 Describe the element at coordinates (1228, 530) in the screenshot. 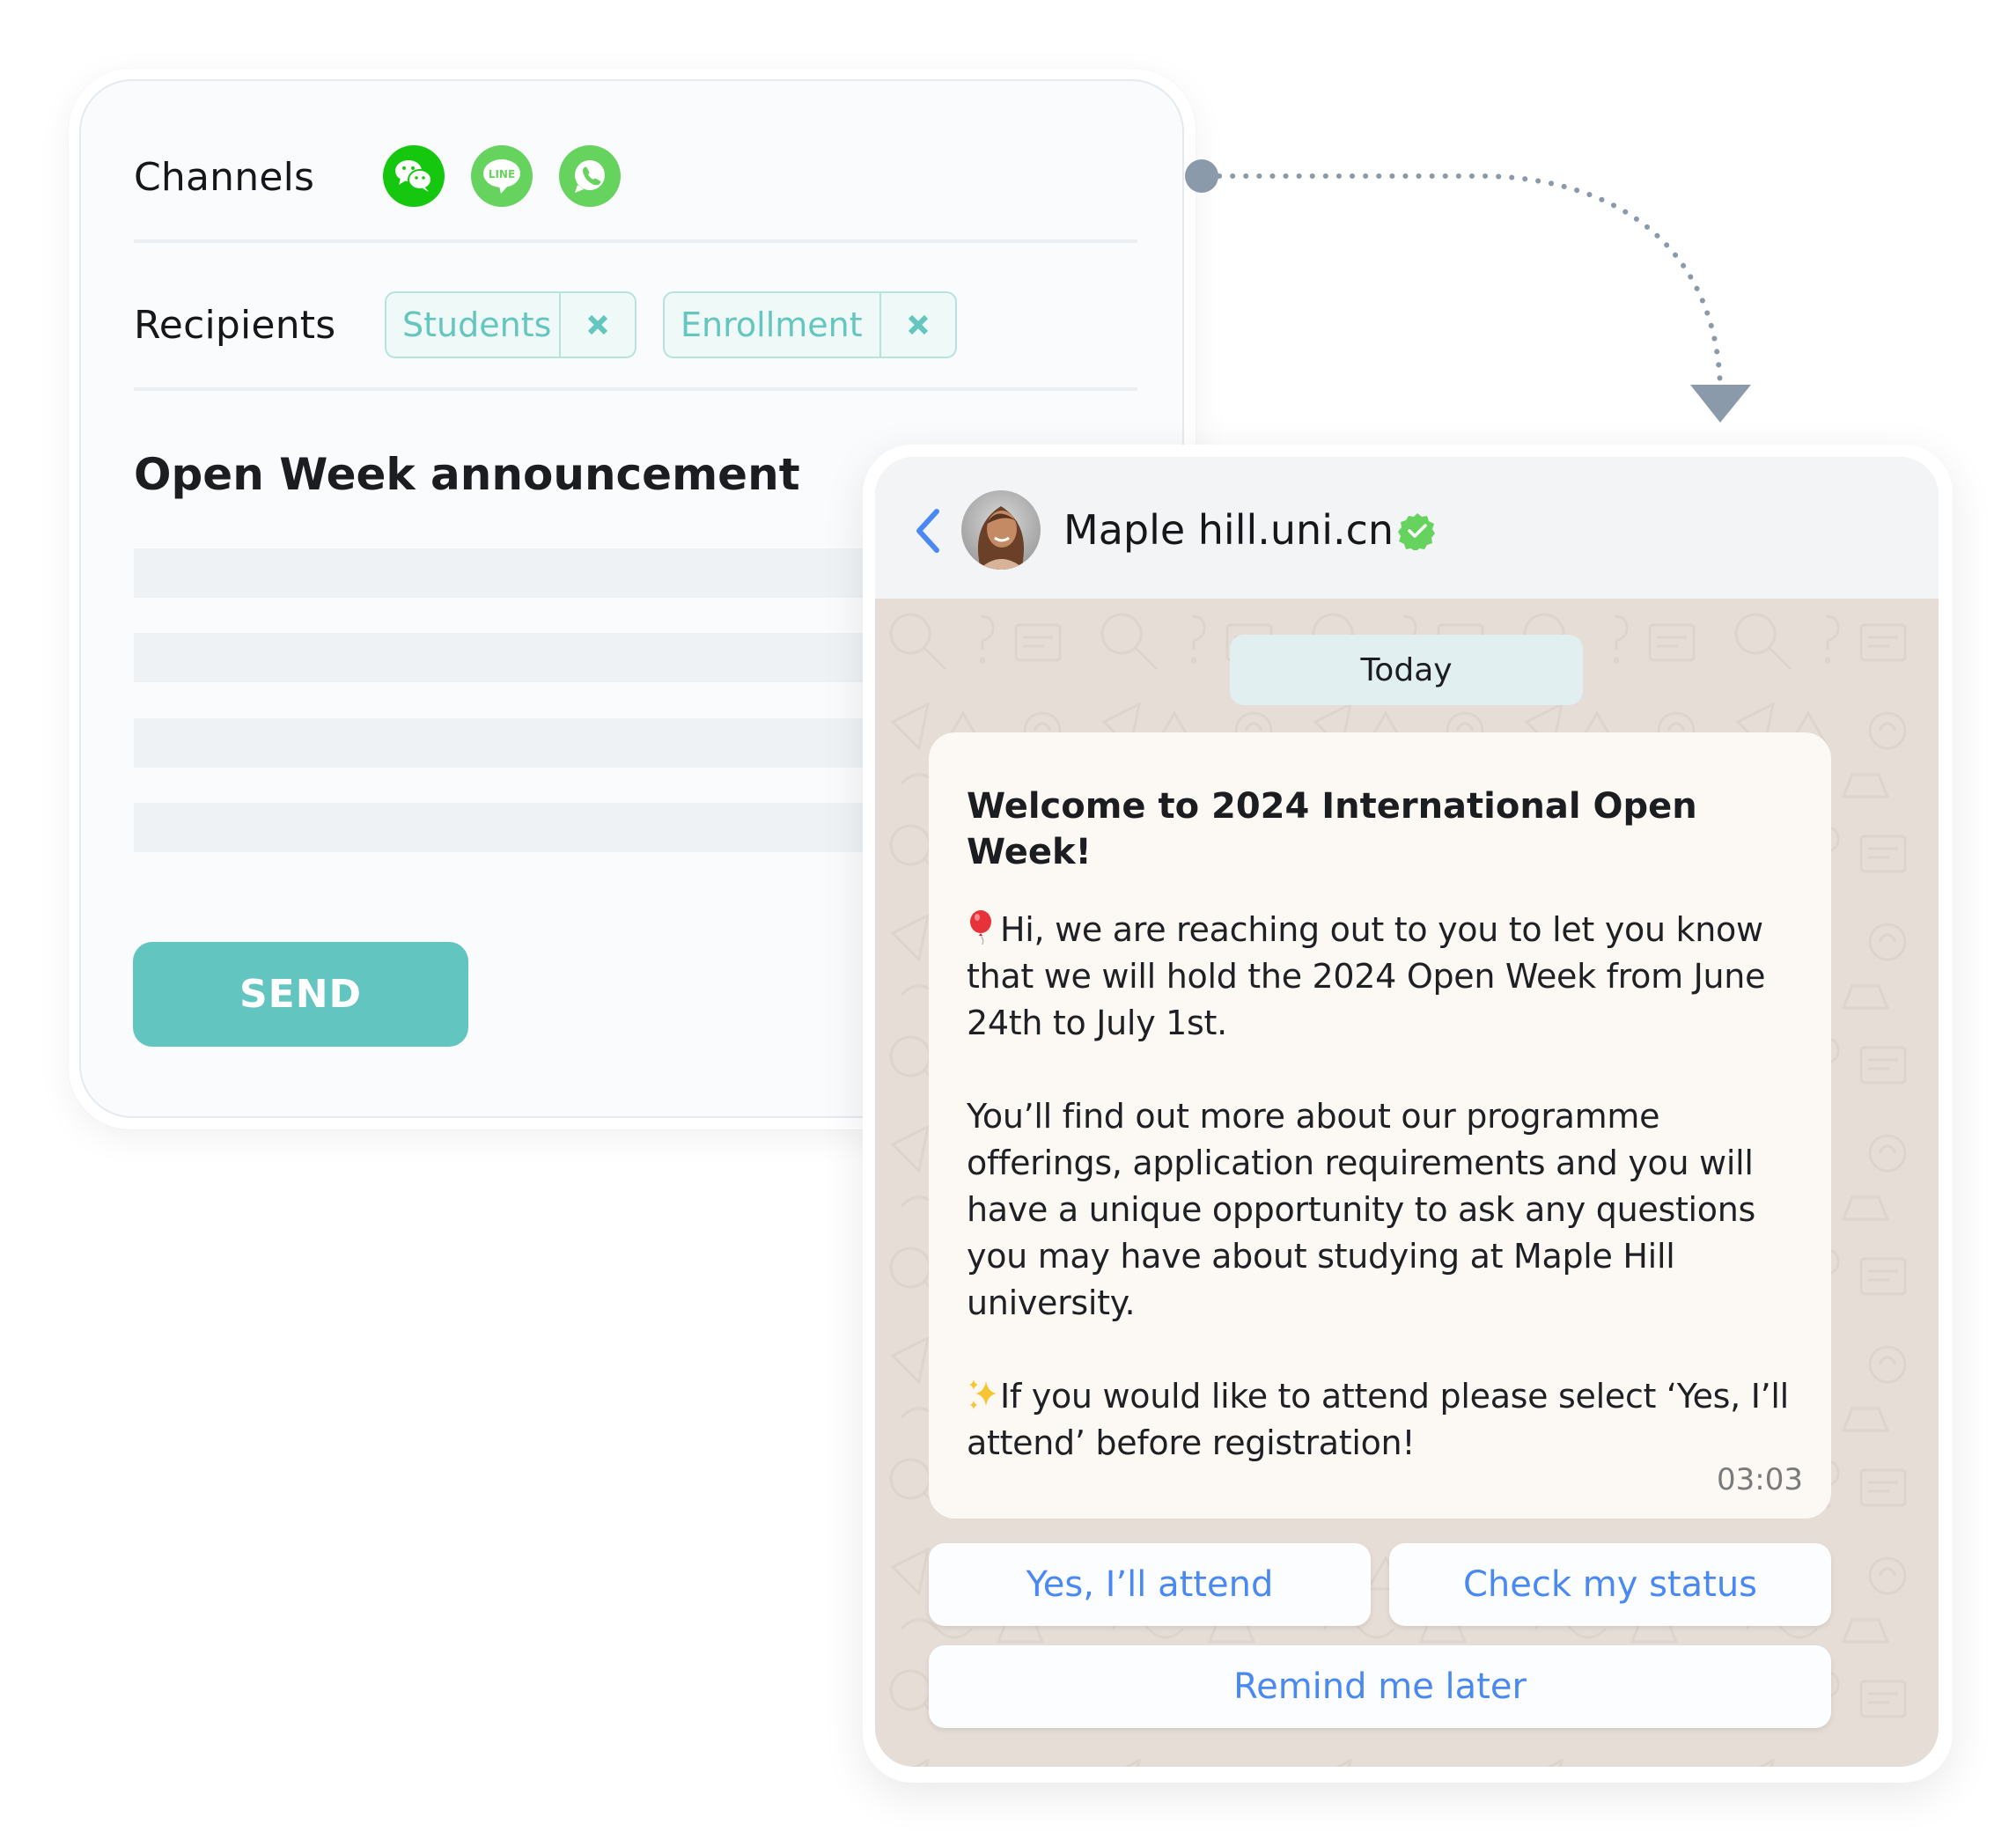

I see `contact-name: Maple hill.uni.cn` at that location.